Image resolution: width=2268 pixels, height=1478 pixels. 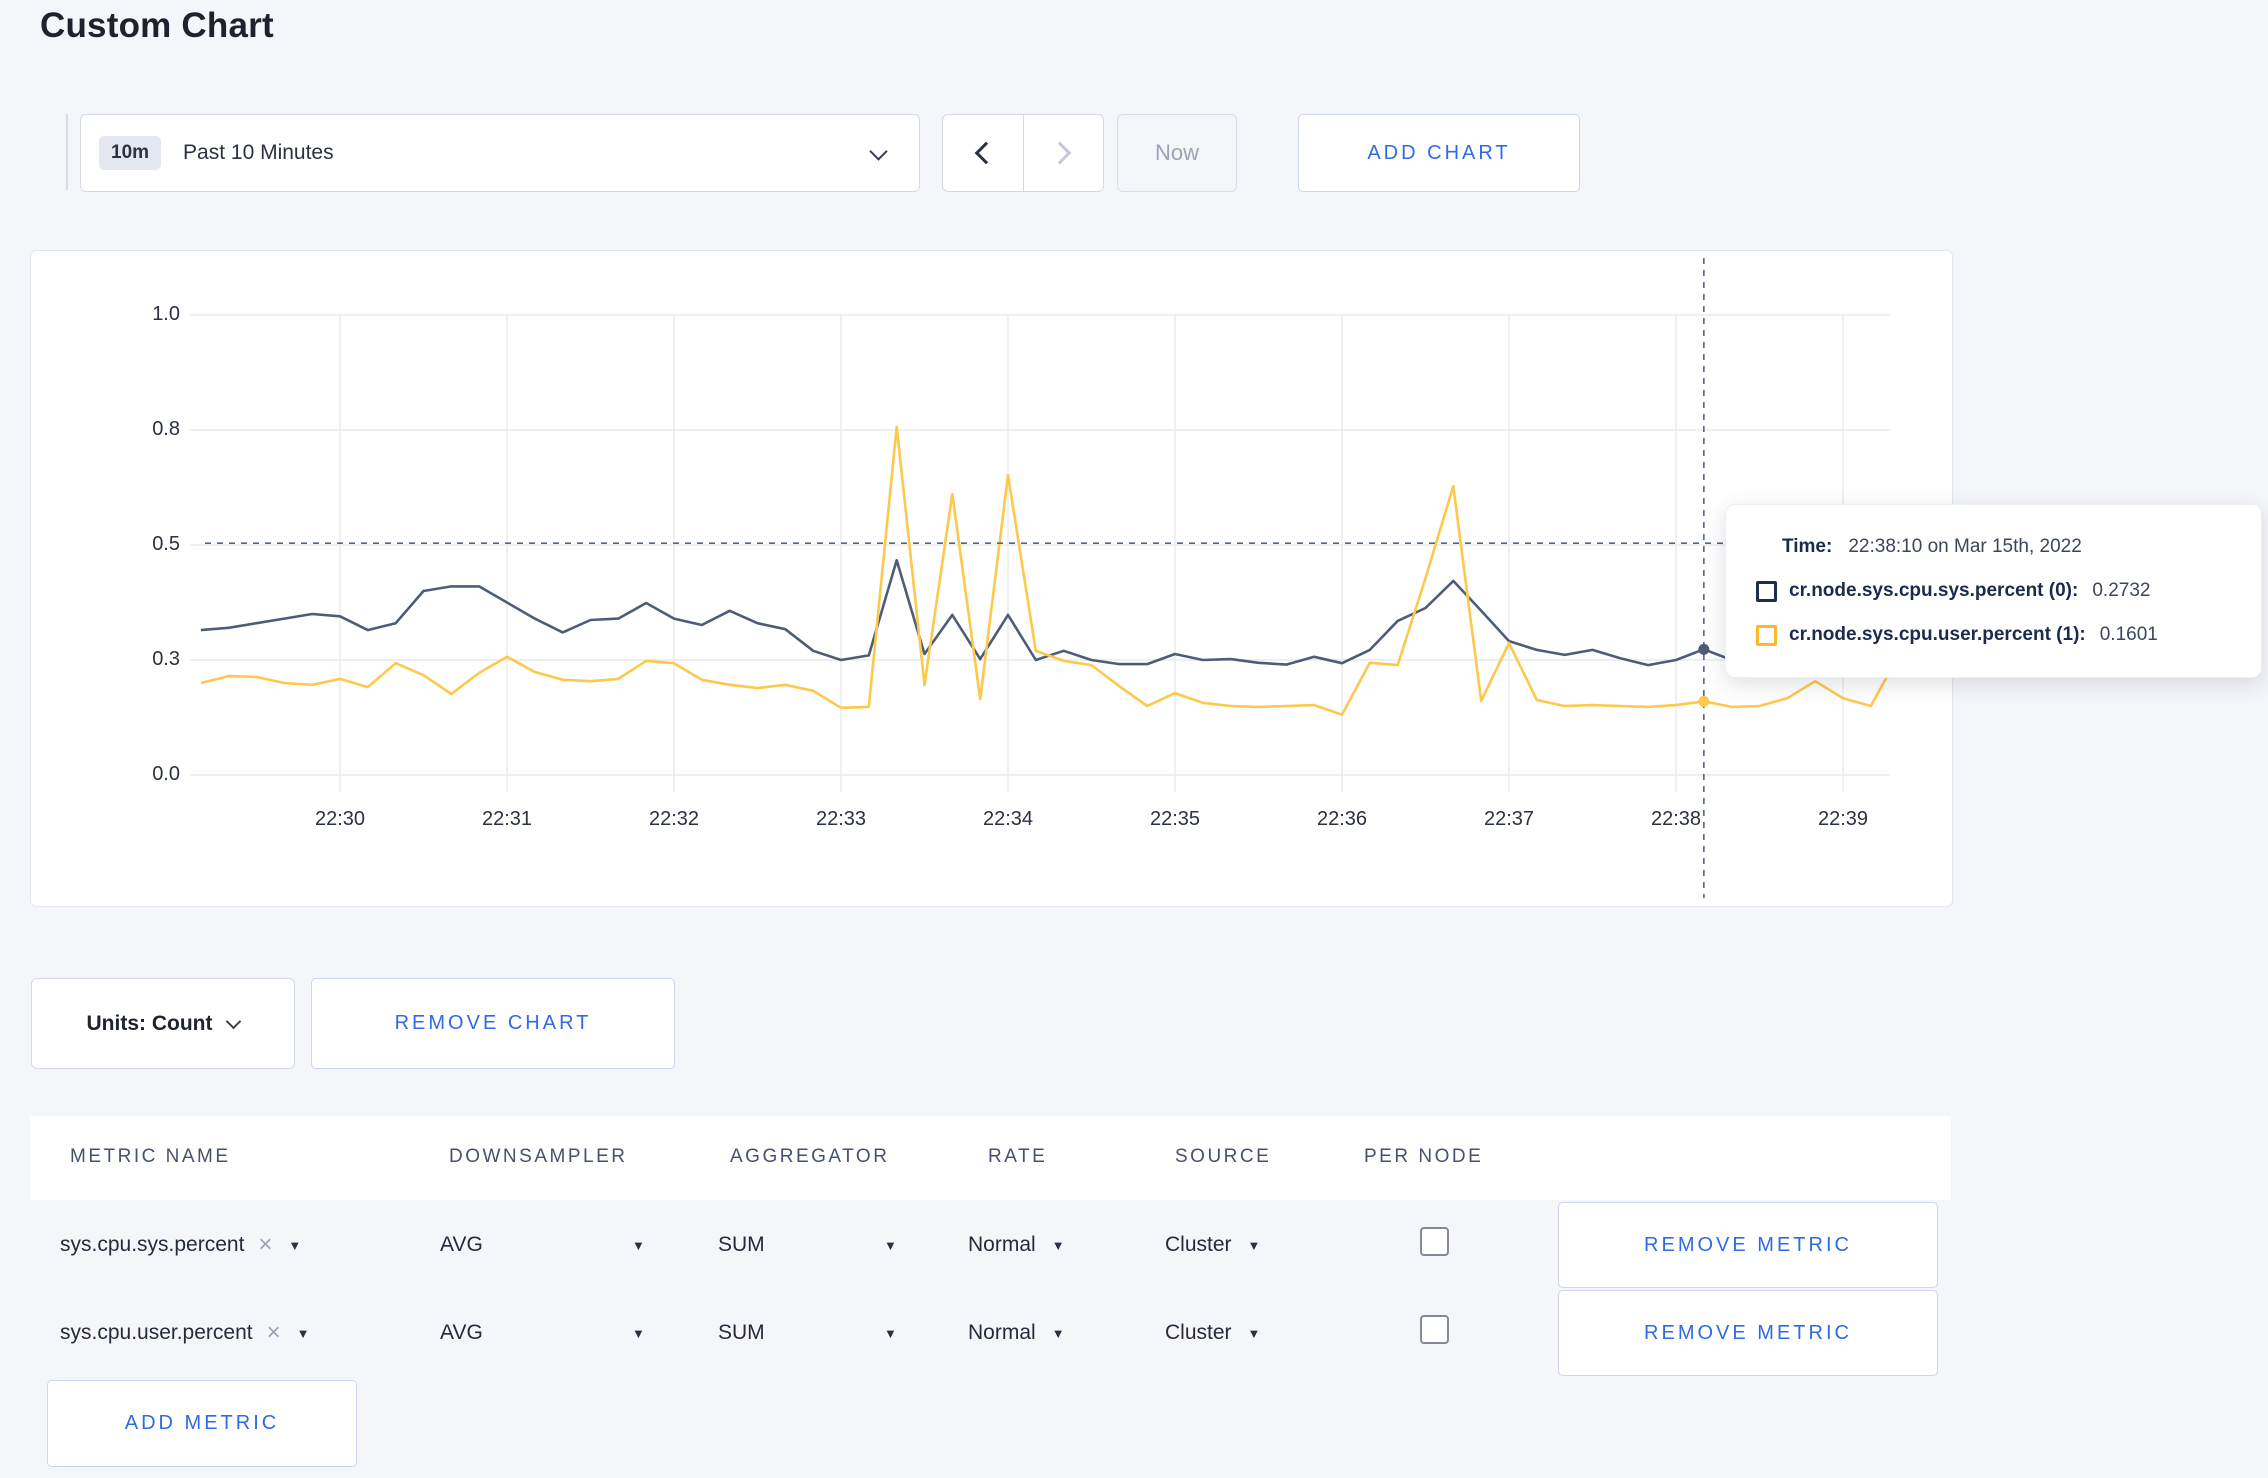 I want to click on tooltip-time-label: Time:, so click(x=1807, y=546).